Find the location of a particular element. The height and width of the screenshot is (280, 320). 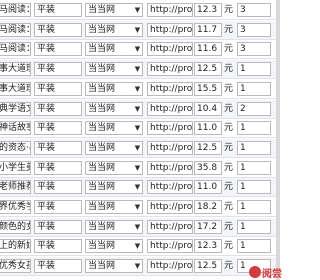

price-field: 17.2 is located at coordinates (208, 226).